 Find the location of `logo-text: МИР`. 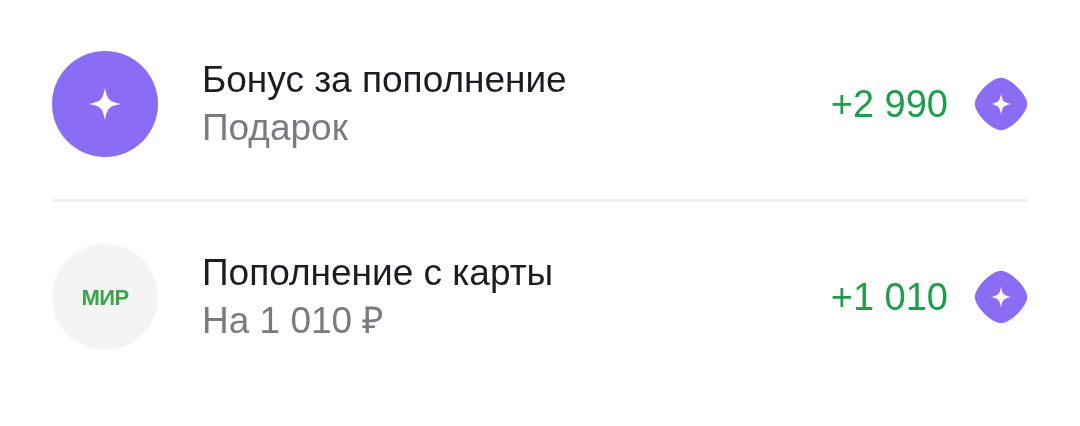

logo-text: МИР is located at coordinates (105, 297).